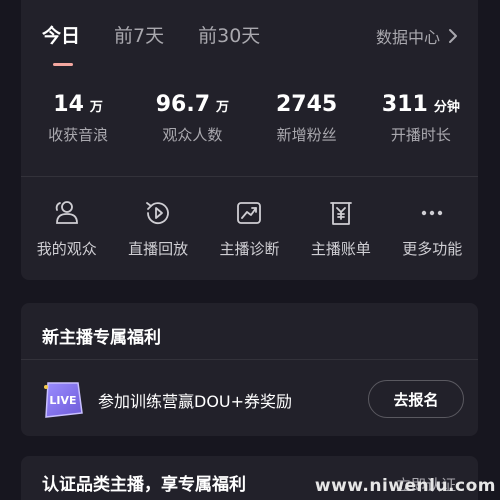 The image size is (500, 500). Describe the element at coordinates (446, 107) in the screenshot. I see `metric-unit: 分钟` at that location.